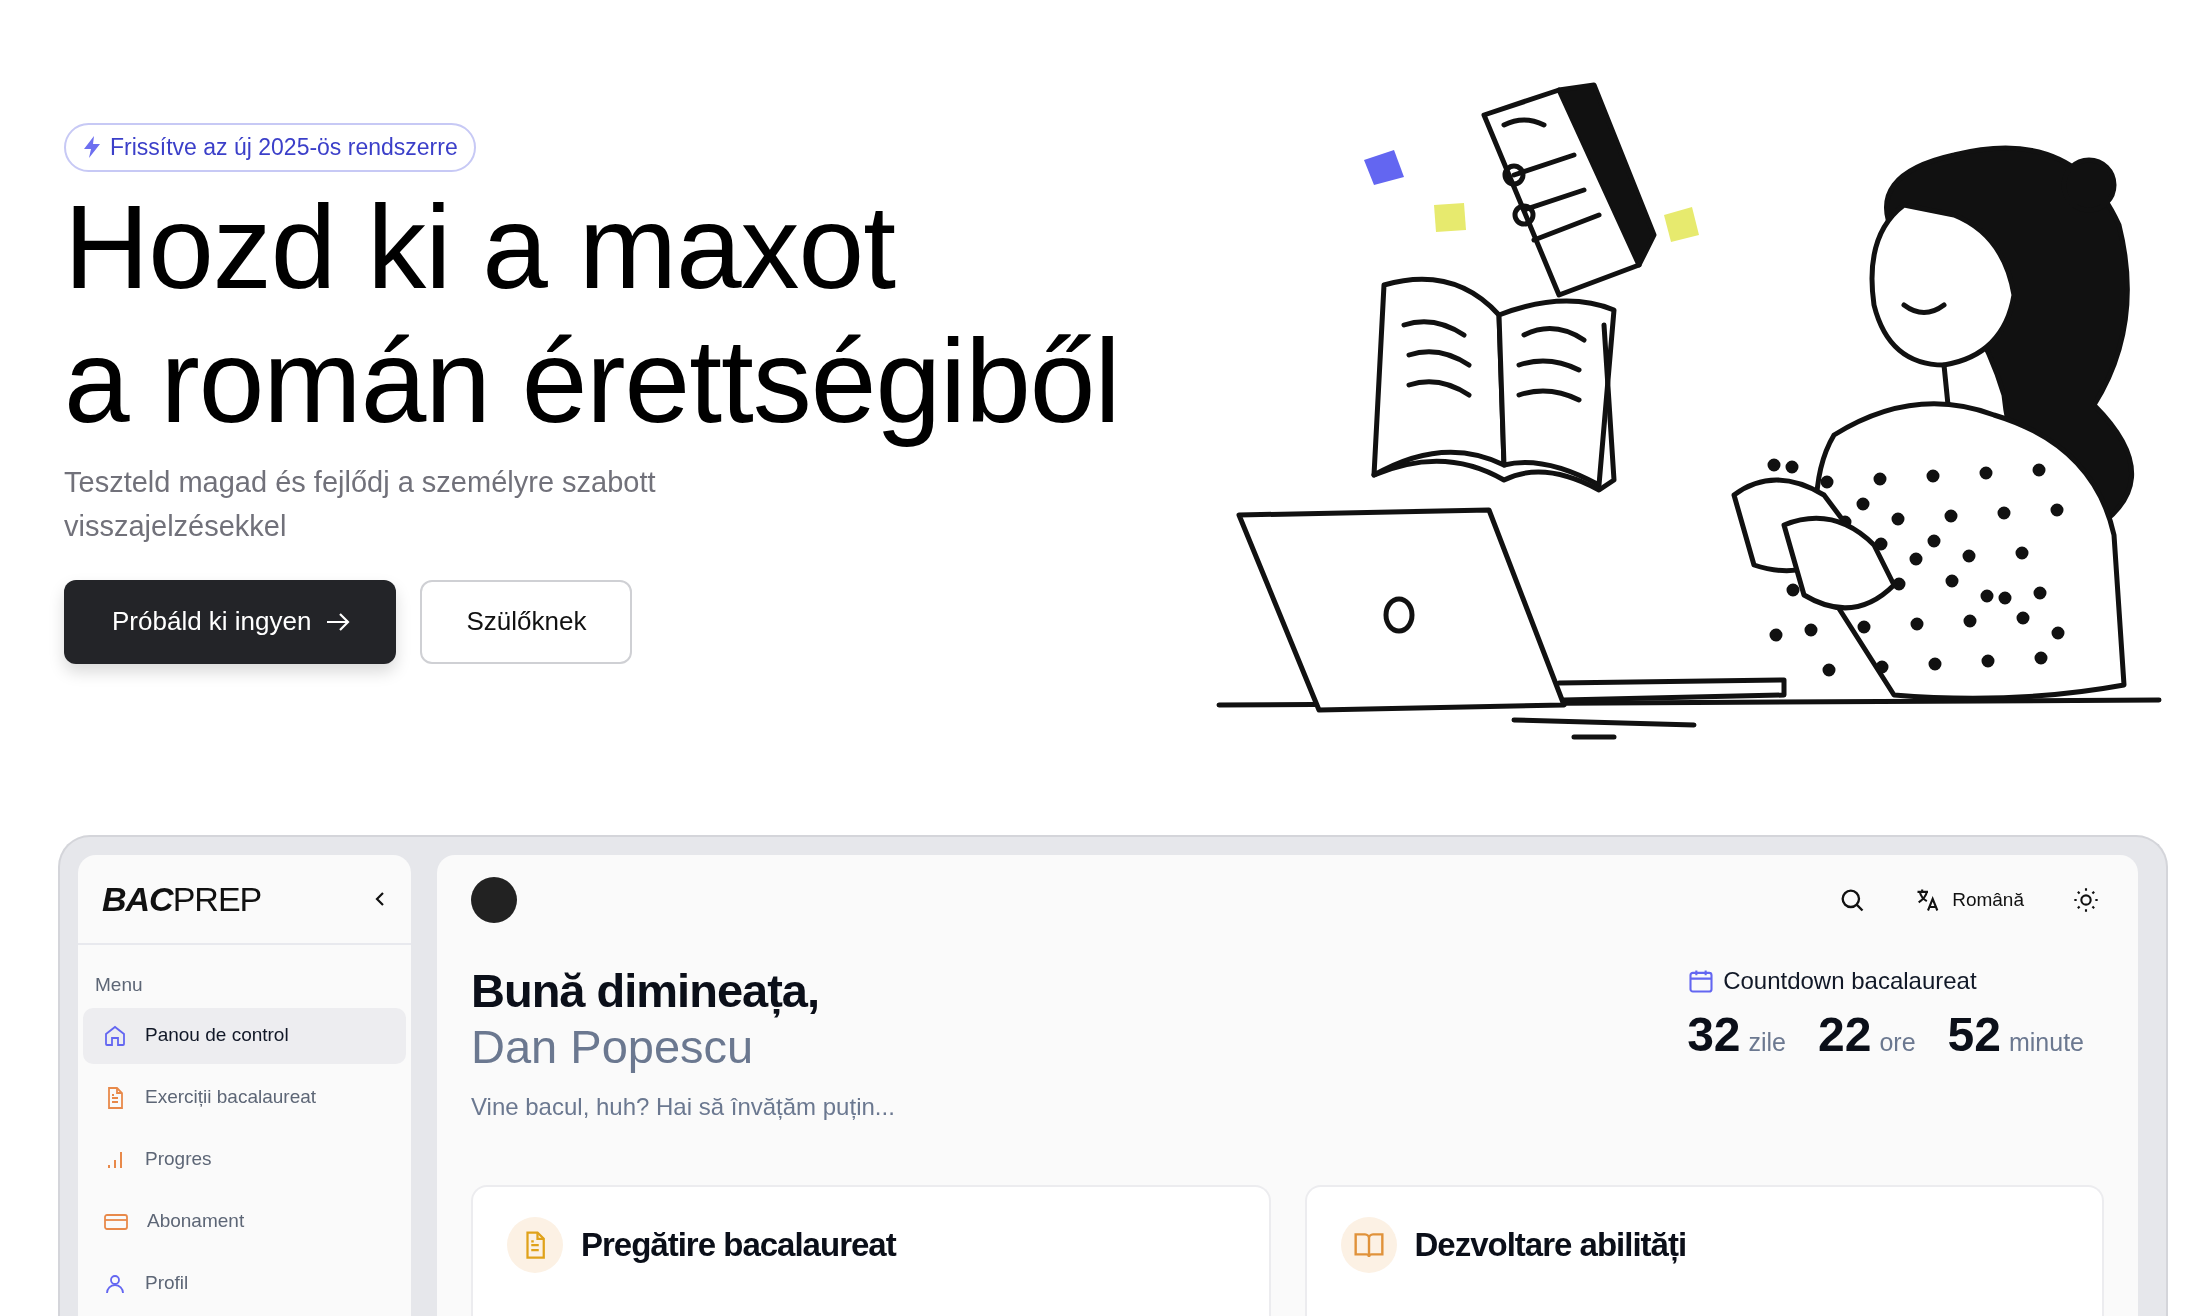 This screenshot has height=1316, width=2212. Describe the element at coordinates (270, 147) in the screenshot. I see `update-badge: Frissítve az új 2025-ös rendszerre` at that location.